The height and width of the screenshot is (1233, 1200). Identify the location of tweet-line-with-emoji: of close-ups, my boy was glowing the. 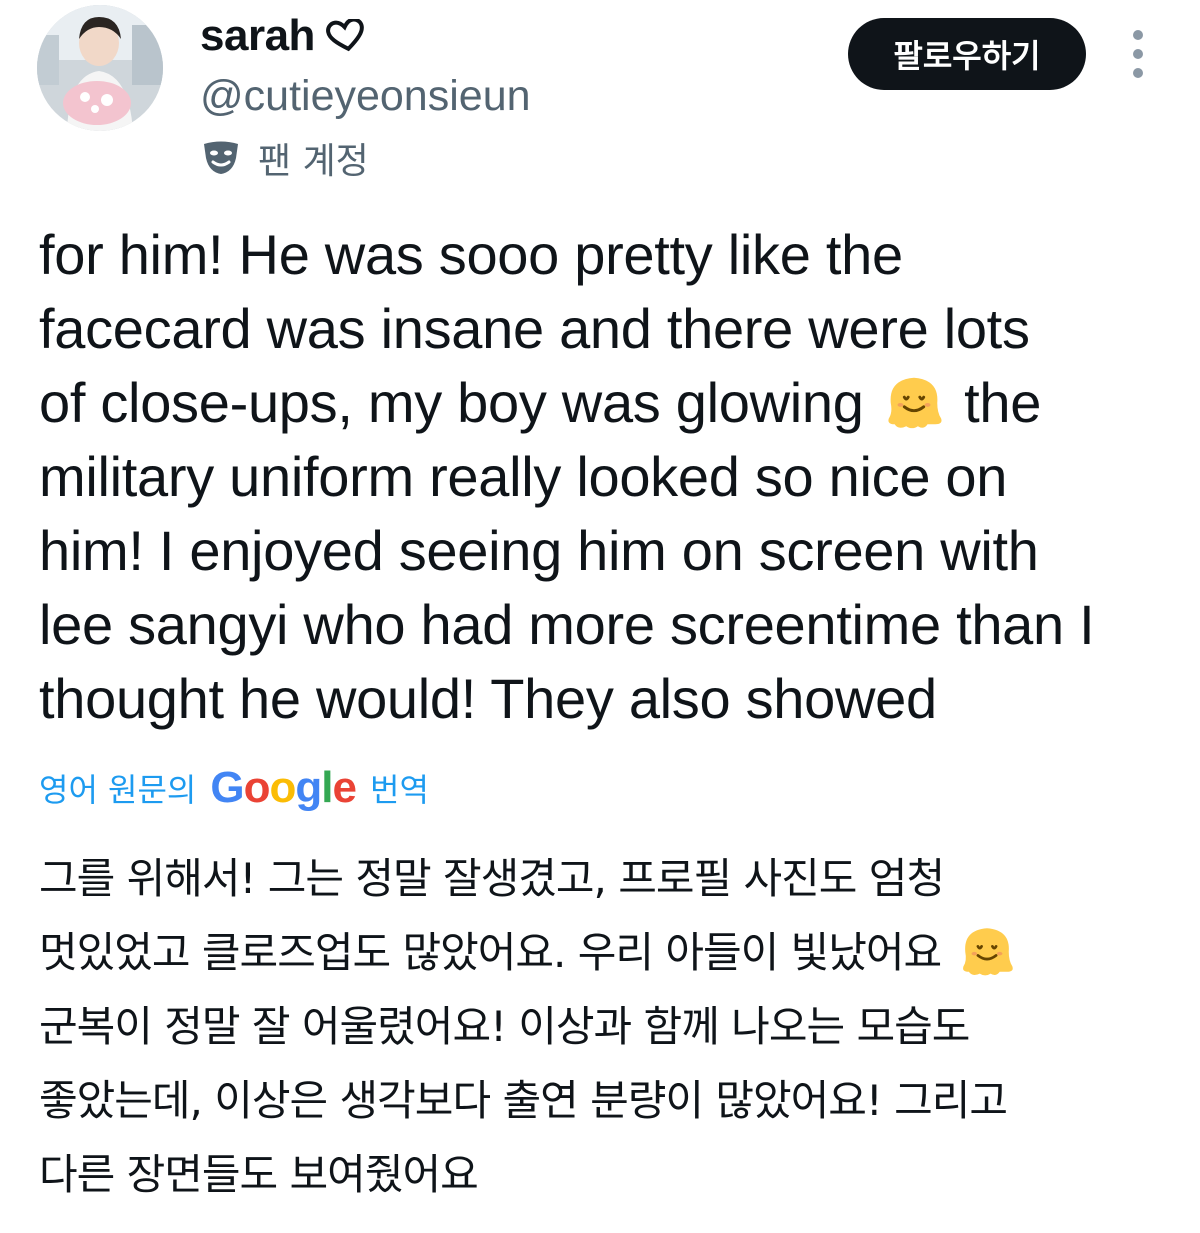
(604, 403).